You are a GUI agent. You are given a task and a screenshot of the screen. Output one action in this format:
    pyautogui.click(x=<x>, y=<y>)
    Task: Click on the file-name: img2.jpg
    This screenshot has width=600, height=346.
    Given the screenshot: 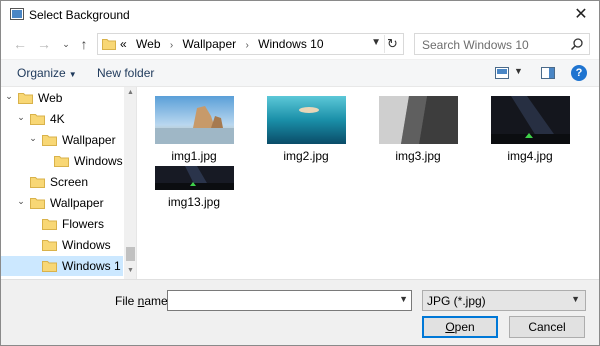 What is the action you would take?
    pyautogui.click(x=306, y=156)
    